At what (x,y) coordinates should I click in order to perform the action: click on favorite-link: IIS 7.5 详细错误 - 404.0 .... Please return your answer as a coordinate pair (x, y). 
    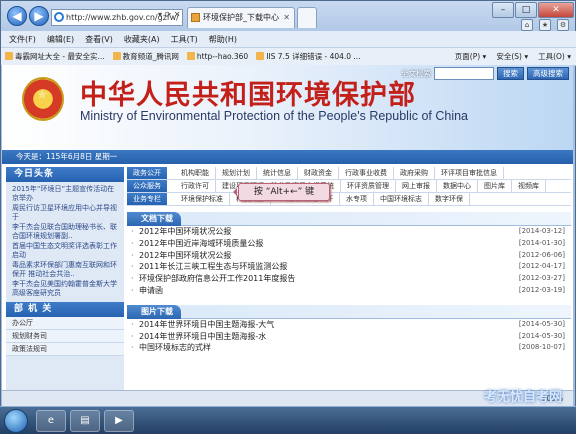
    Looking at the image, I should click on (308, 56).